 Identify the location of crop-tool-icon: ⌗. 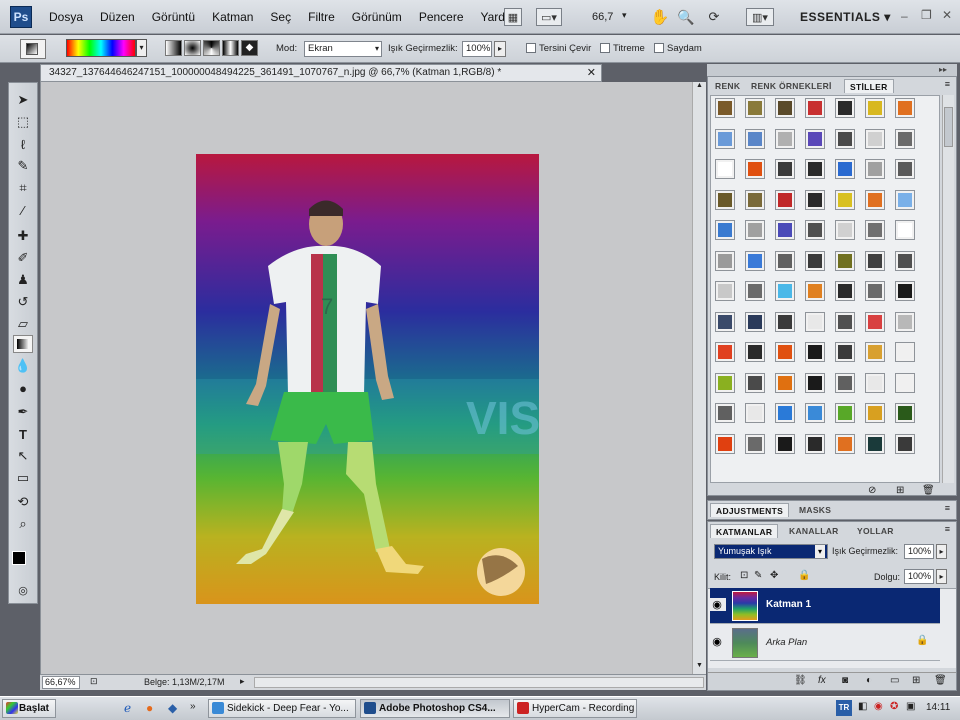
(23, 188).